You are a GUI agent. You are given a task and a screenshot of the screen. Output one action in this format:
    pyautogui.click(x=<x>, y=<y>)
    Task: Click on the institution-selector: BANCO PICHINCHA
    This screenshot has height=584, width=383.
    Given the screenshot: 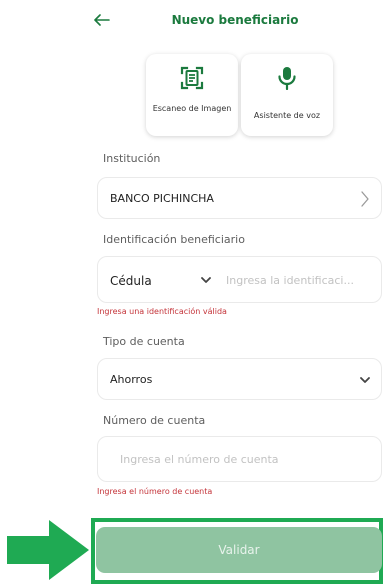 What is the action you would take?
    pyautogui.click(x=239, y=198)
    